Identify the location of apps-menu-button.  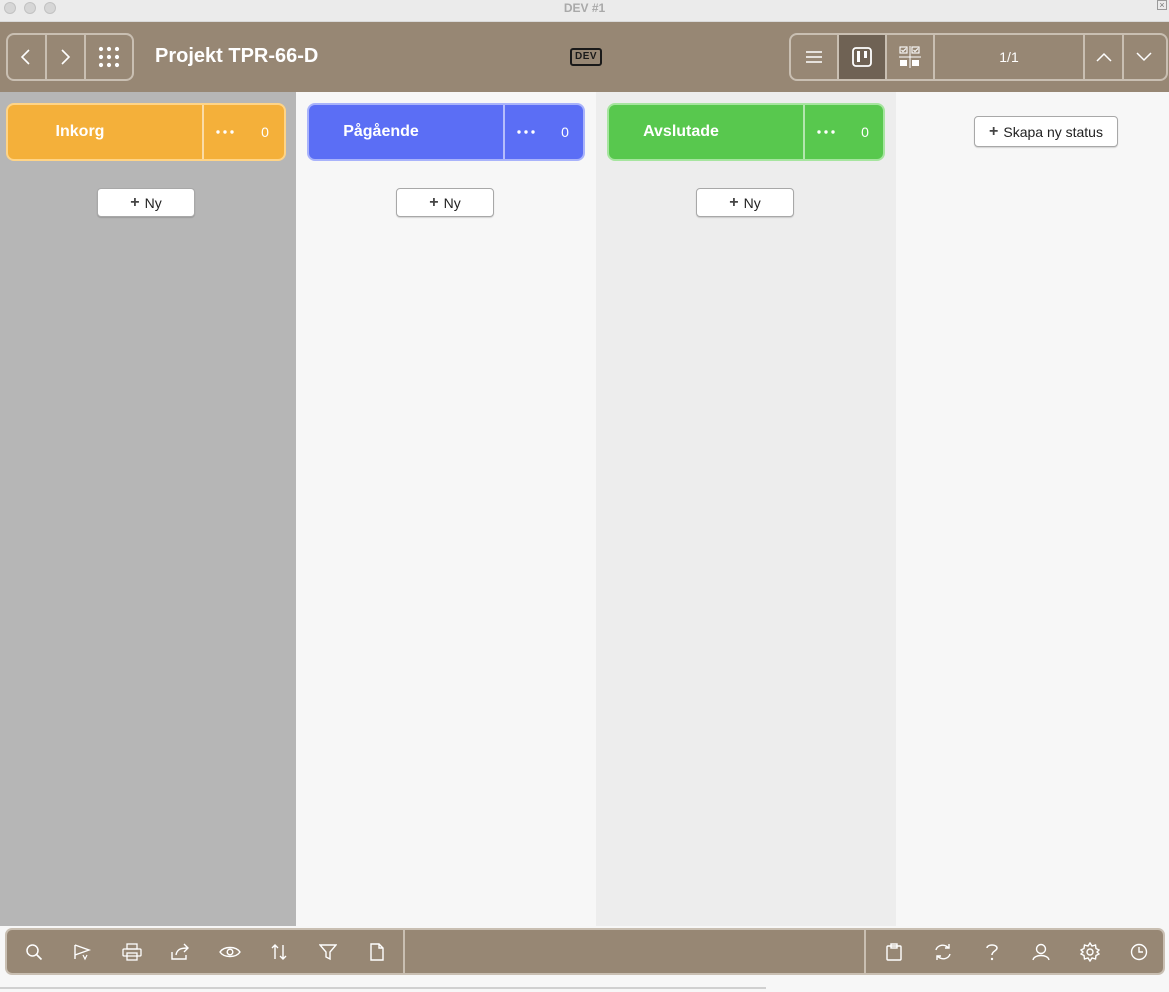
(109, 57).